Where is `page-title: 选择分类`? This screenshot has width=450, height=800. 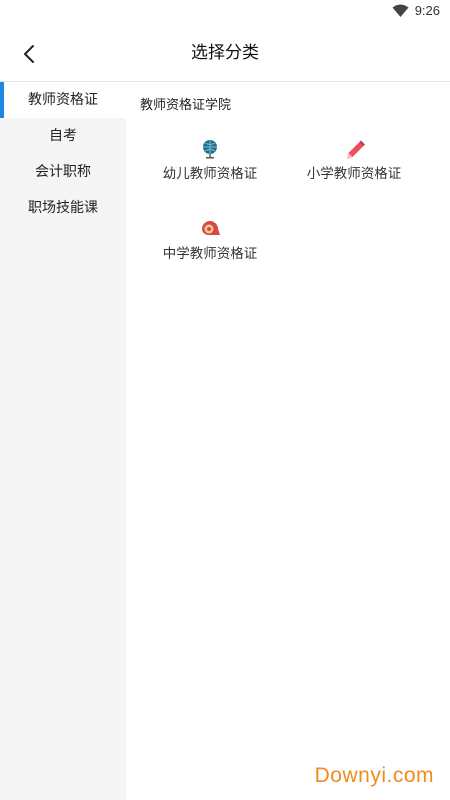 page-title: 选择分类 is located at coordinates (225, 53).